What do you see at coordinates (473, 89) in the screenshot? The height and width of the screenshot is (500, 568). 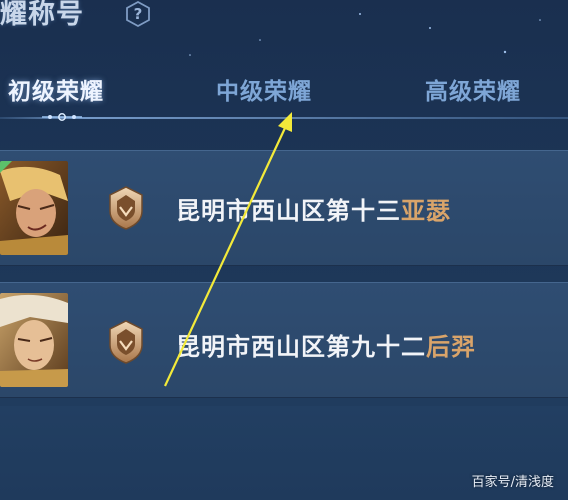 I see `tab-senior-honor: 高级荣耀` at bounding box center [473, 89].